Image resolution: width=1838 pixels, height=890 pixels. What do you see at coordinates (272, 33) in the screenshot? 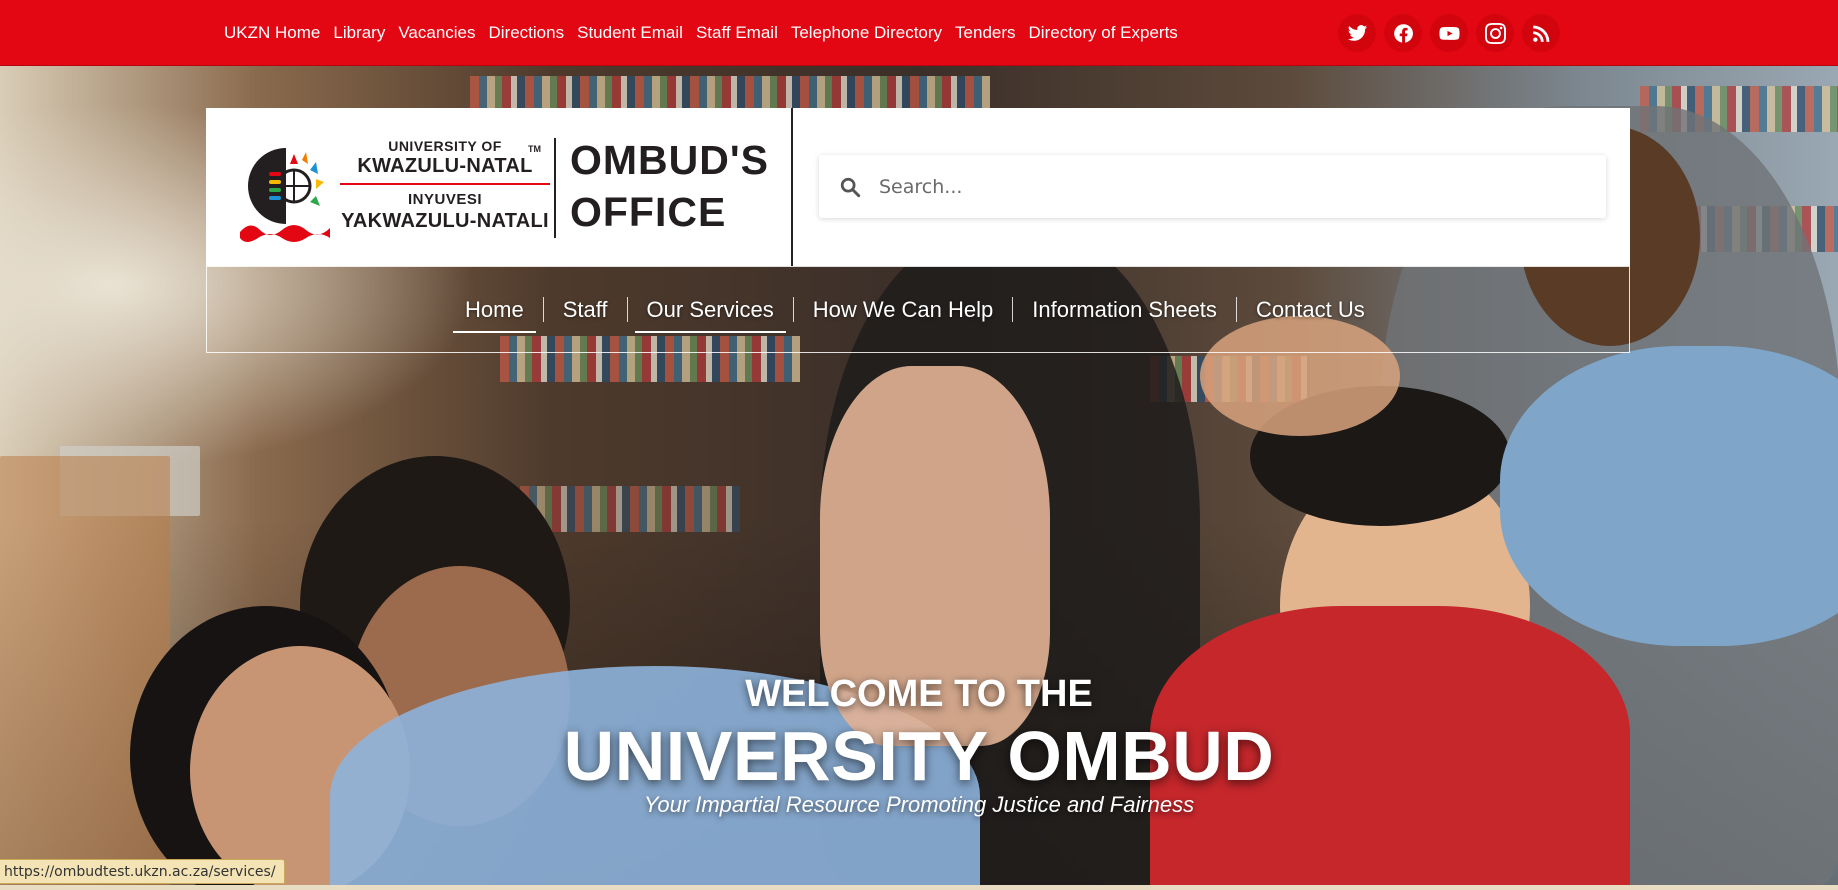
I see `link-ukzn-home: UKZN Home` at bounding box center [272, 33].